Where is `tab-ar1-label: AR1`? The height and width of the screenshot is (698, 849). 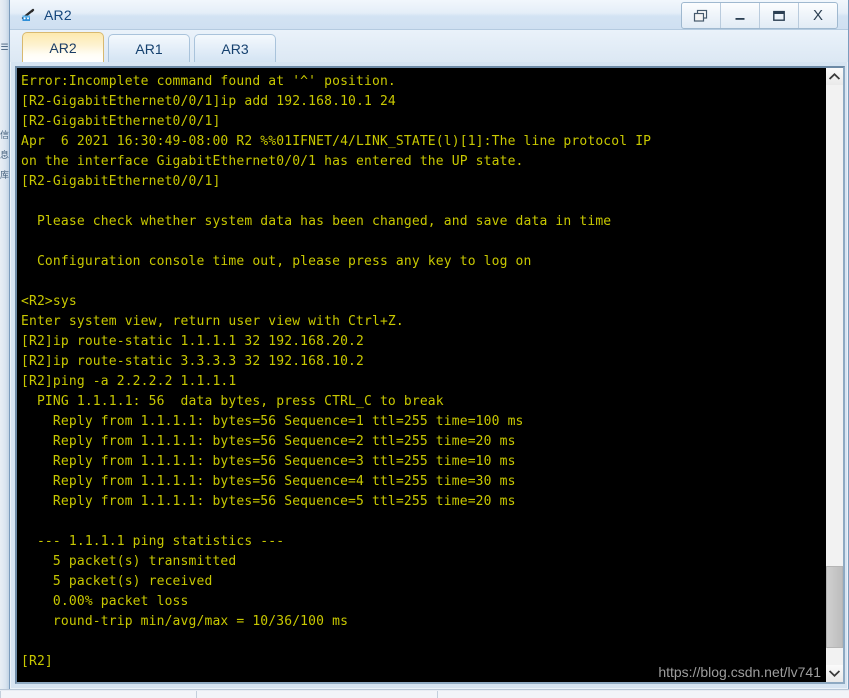
tab-ar1-label: AR1 is located at coordinates (149, 48).